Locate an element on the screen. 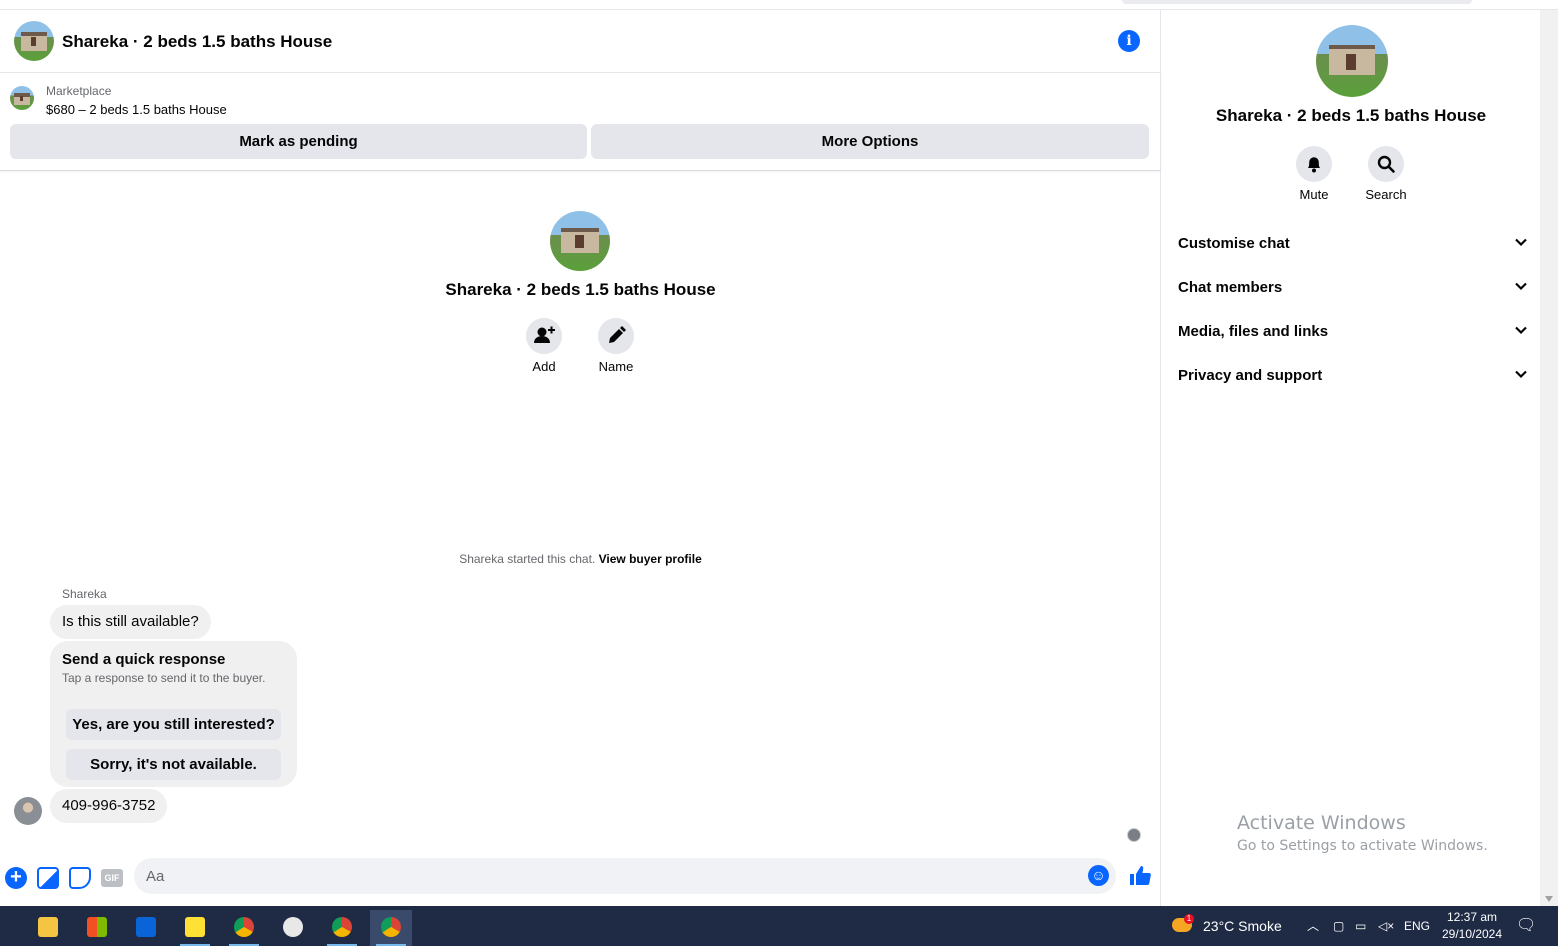  section-label: Customise chat is located at coordinates (1234, 243).